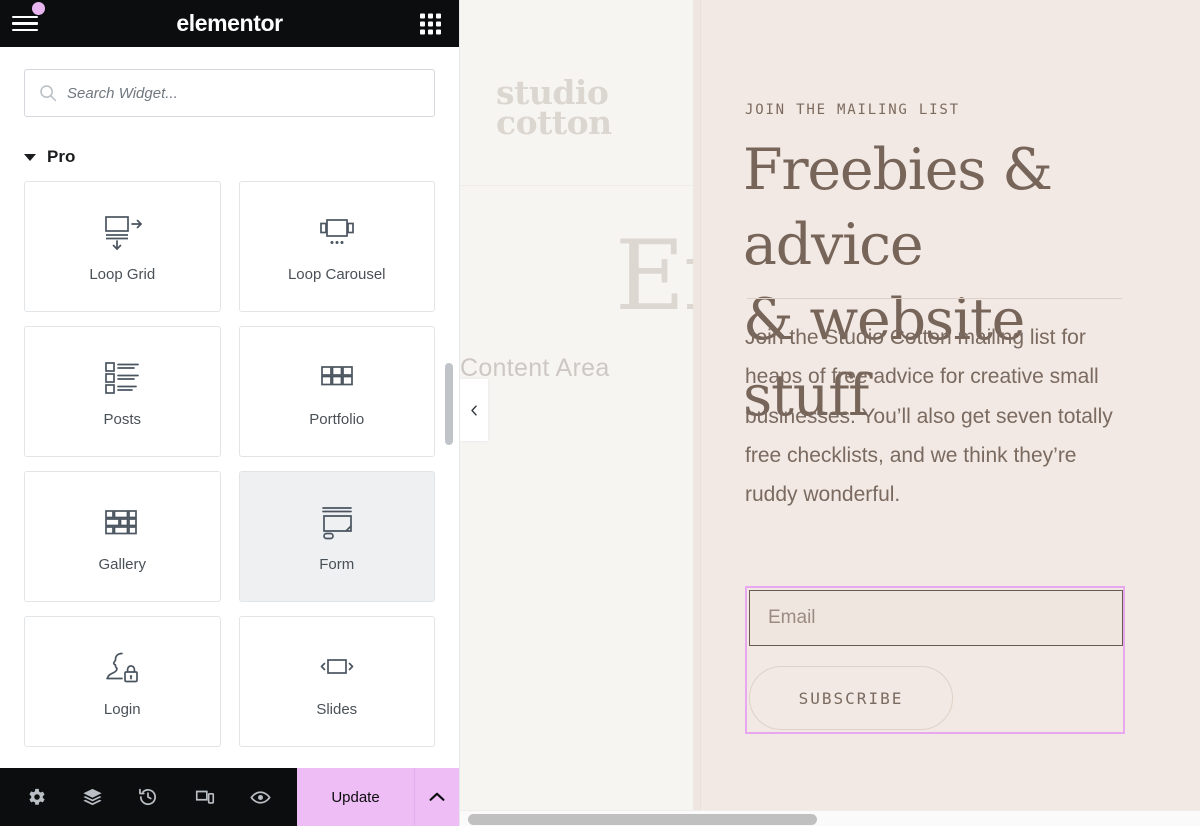 The image size is (1200, 826). What do you see at coordinates (642, 819) in the screenshot?
I see `horizontal-scrollbar-thumb` at bounding box center [642, 819].